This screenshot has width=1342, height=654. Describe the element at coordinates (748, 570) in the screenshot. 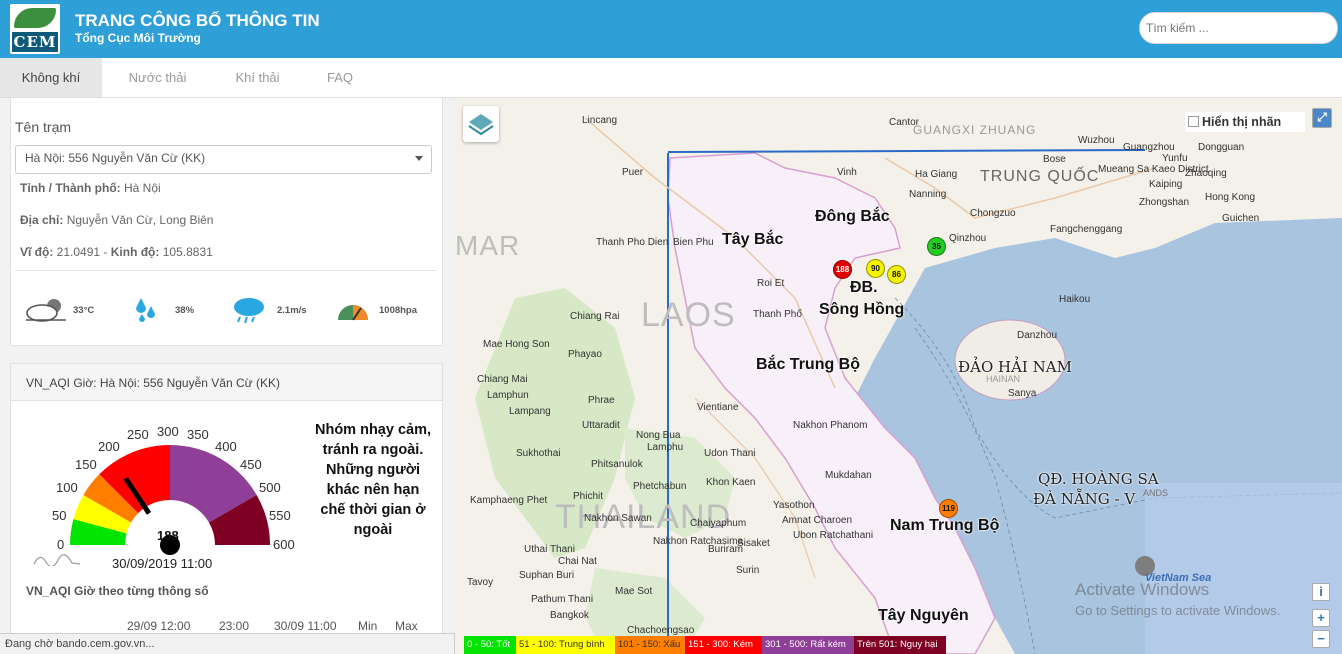

I see `place-label: Surin` at that location.